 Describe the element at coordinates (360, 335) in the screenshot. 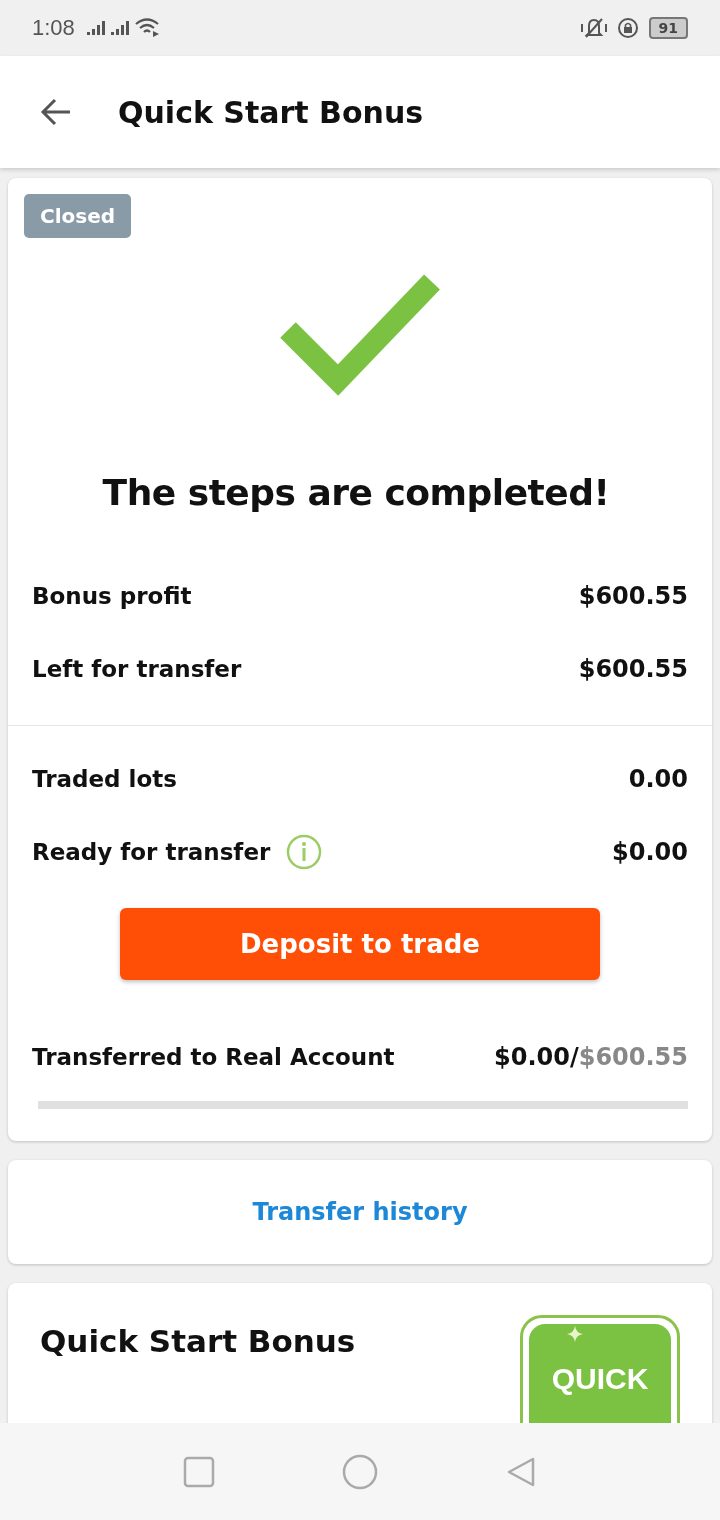

I see `checkmark-icon` at that location.